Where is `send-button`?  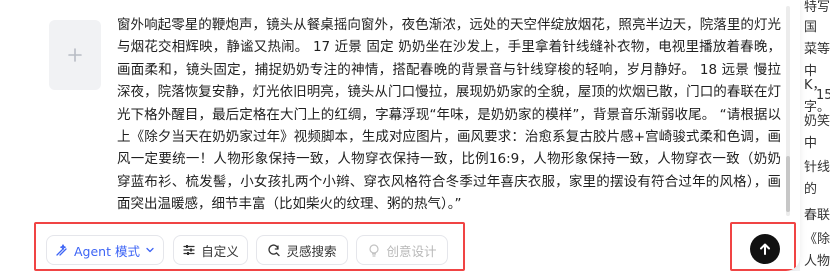 send-button is located at coordinates (765, 249).